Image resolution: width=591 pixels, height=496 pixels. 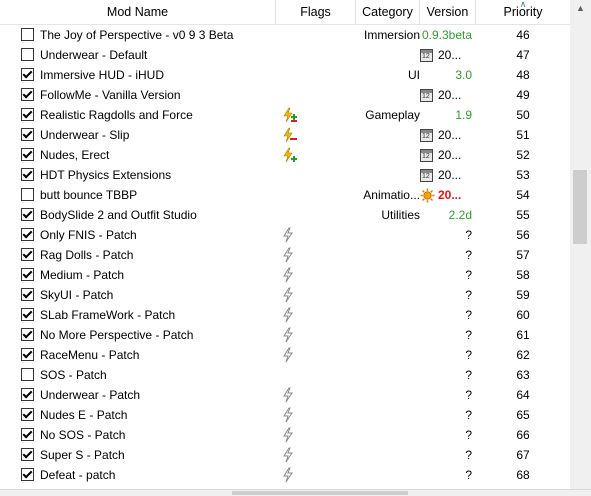 I want to click on vertical-scrollbar: ▲, so click(x=580, y=247).